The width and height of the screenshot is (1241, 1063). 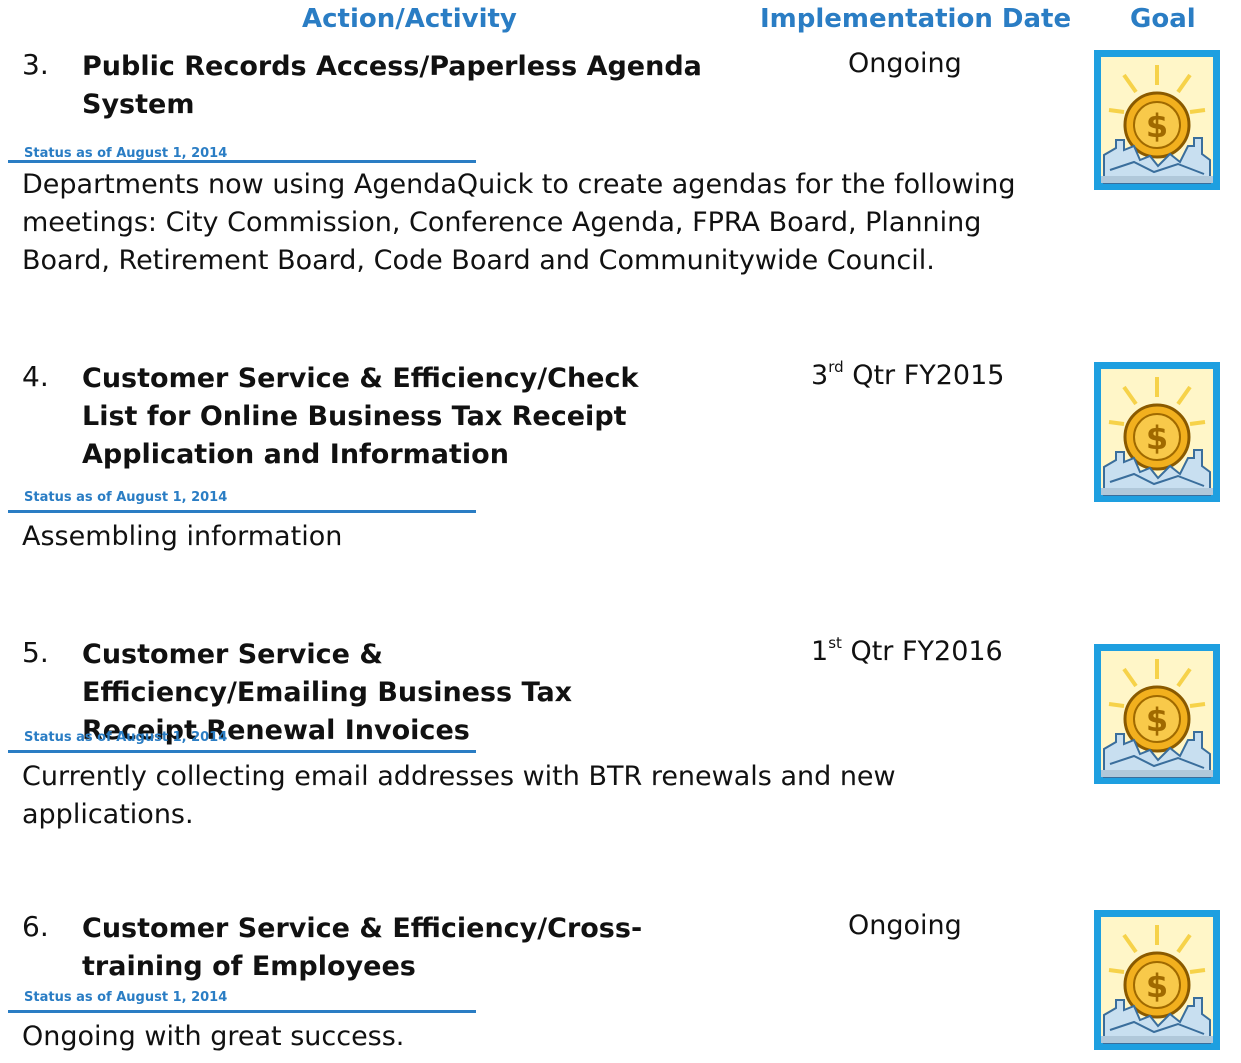 I want to click on implementation-date: 3rd Qtr FY2015, so click(x=908, y=374).